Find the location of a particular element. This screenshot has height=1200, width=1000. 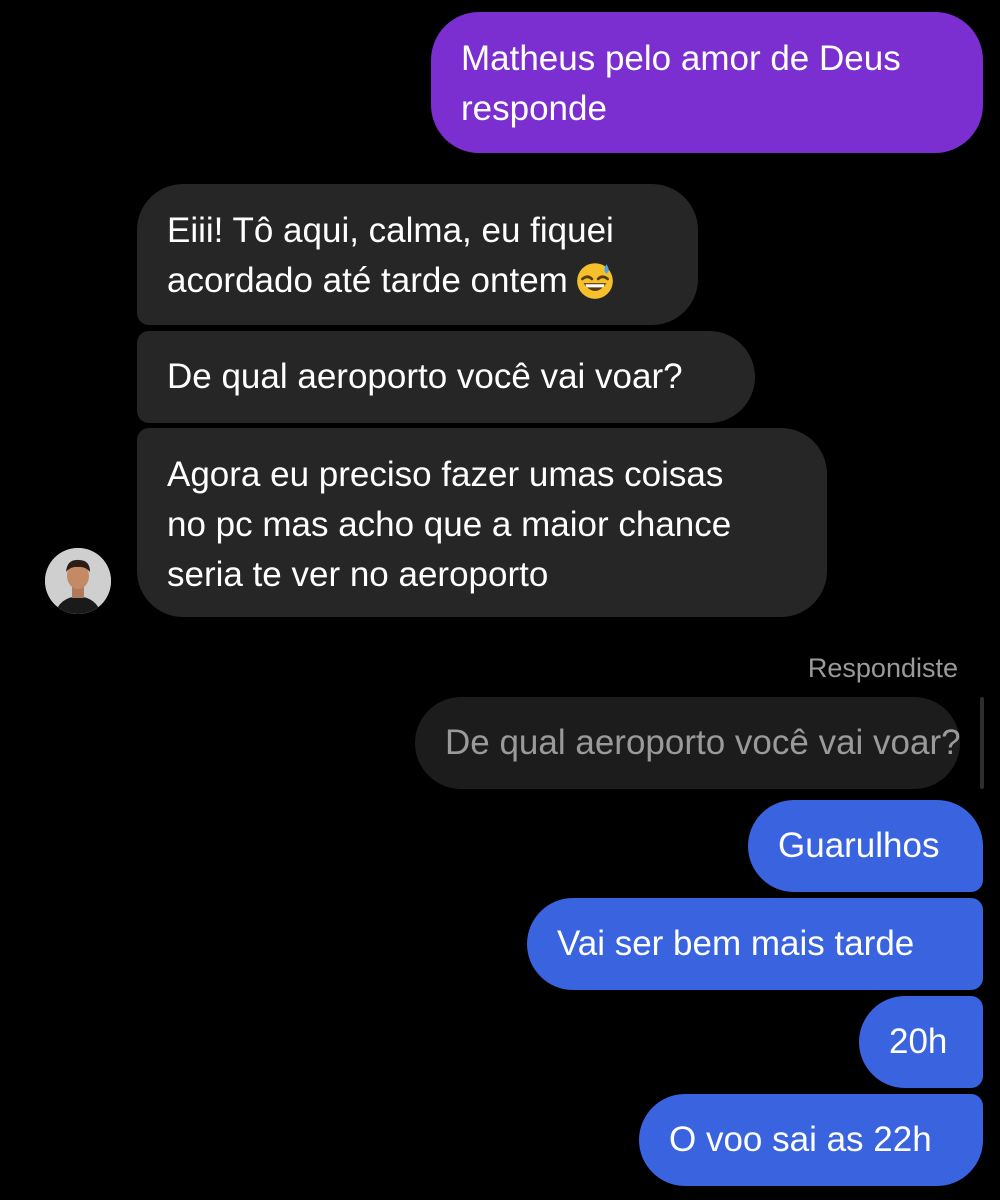

person-photo-icon is located at coordinates (78, 581).